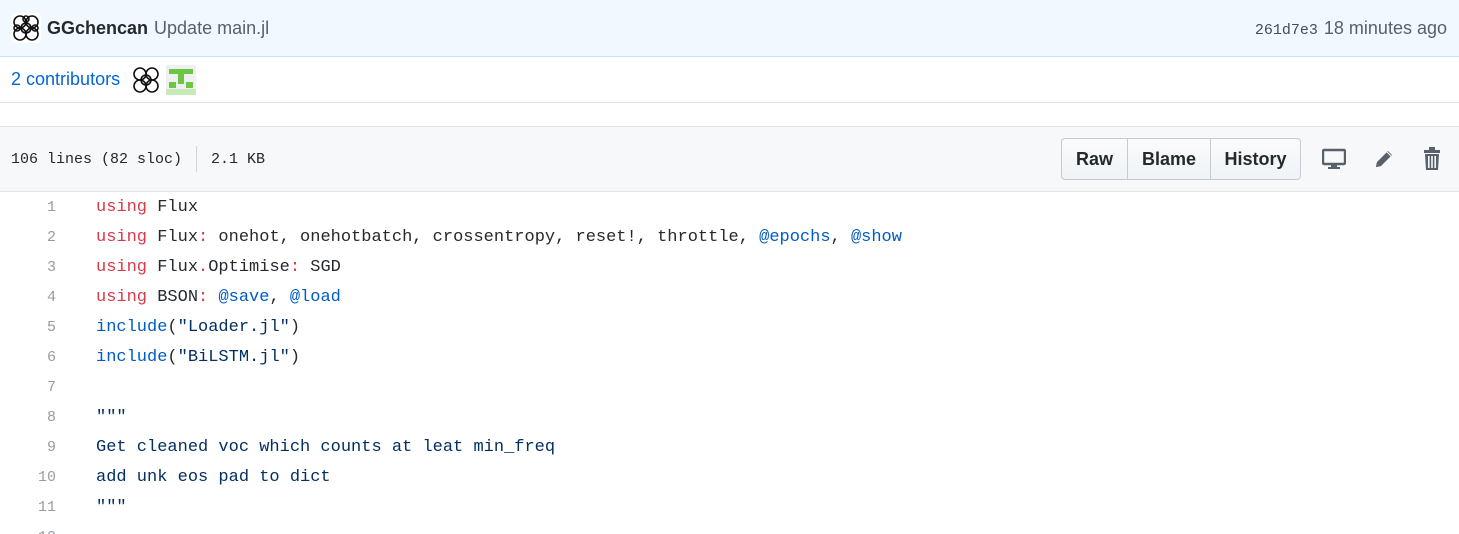  What do you see at coordinates (320, 267) in the screenshot?
I see `code-token: SGD` at bounding box center [320, 267].